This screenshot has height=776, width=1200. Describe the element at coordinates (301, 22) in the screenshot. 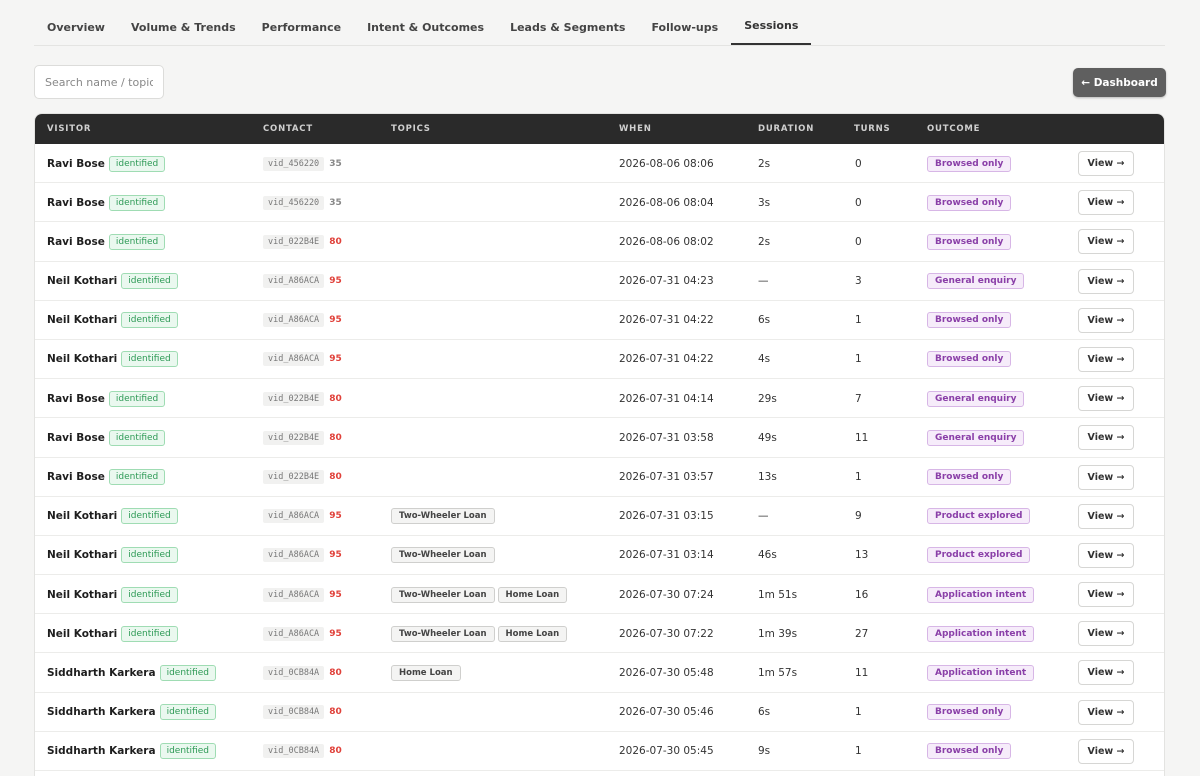

I see `tab-performance: Performance` at that location.